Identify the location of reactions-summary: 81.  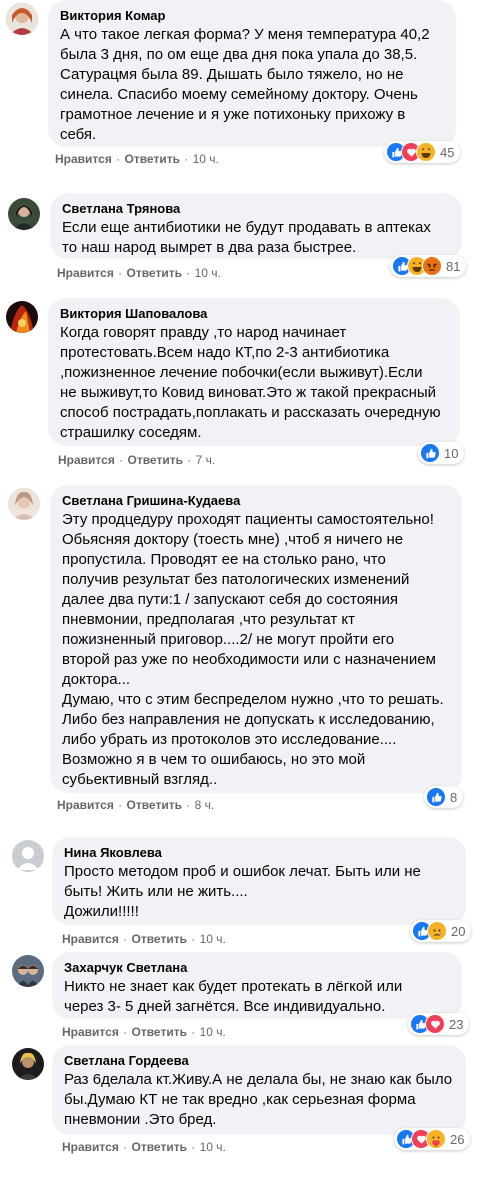
(428, 266).